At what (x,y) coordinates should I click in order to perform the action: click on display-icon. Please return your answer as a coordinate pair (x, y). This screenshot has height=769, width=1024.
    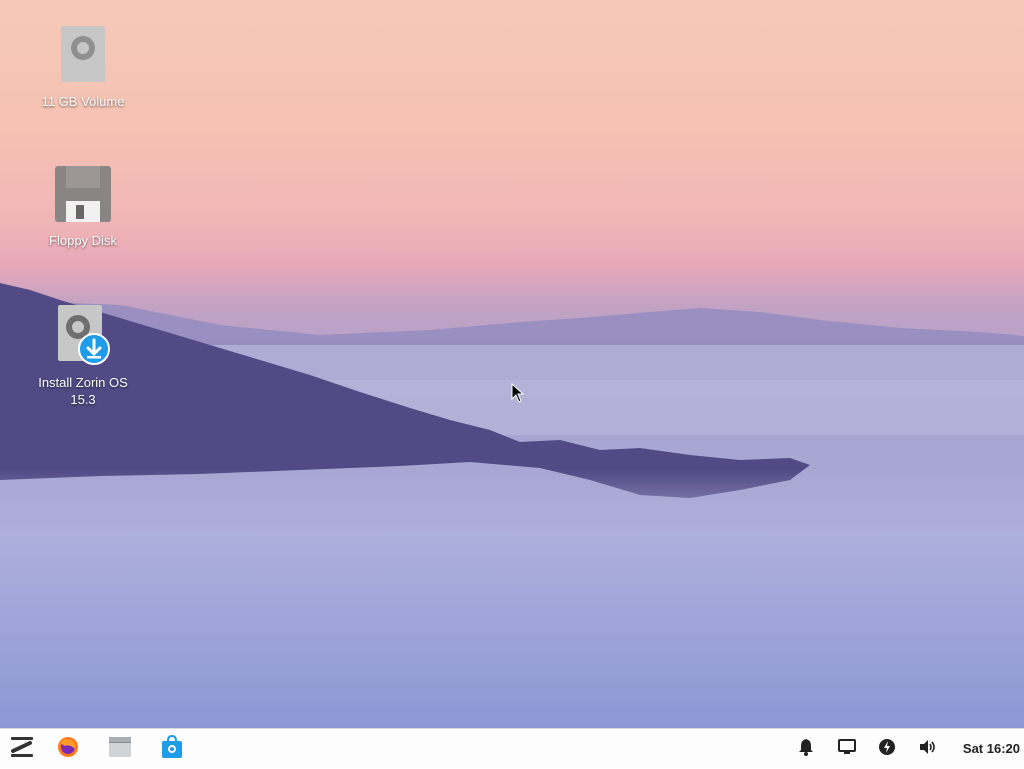
    Looking at the image, I should click on (847, 749).